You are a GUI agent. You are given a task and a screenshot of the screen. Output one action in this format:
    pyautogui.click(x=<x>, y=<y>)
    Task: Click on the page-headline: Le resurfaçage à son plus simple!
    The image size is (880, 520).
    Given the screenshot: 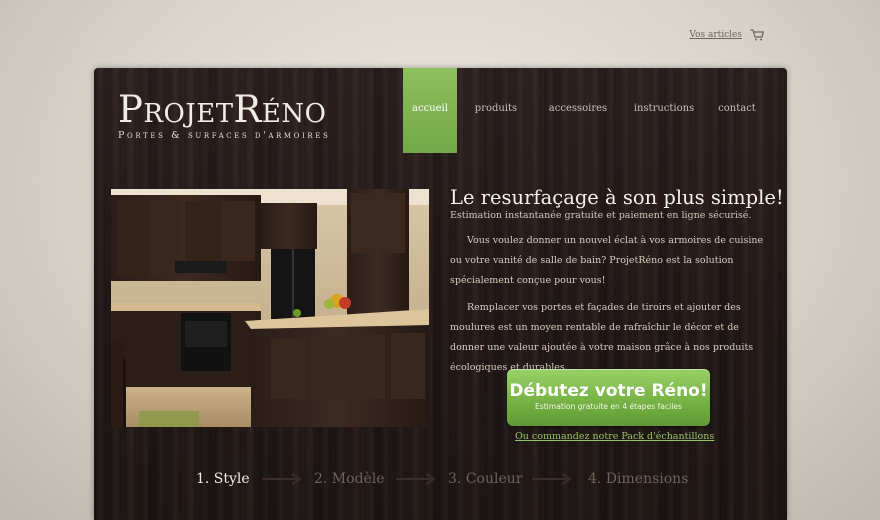 What is the action you would take?
    pyautogui.click(x=617, y=197)
    